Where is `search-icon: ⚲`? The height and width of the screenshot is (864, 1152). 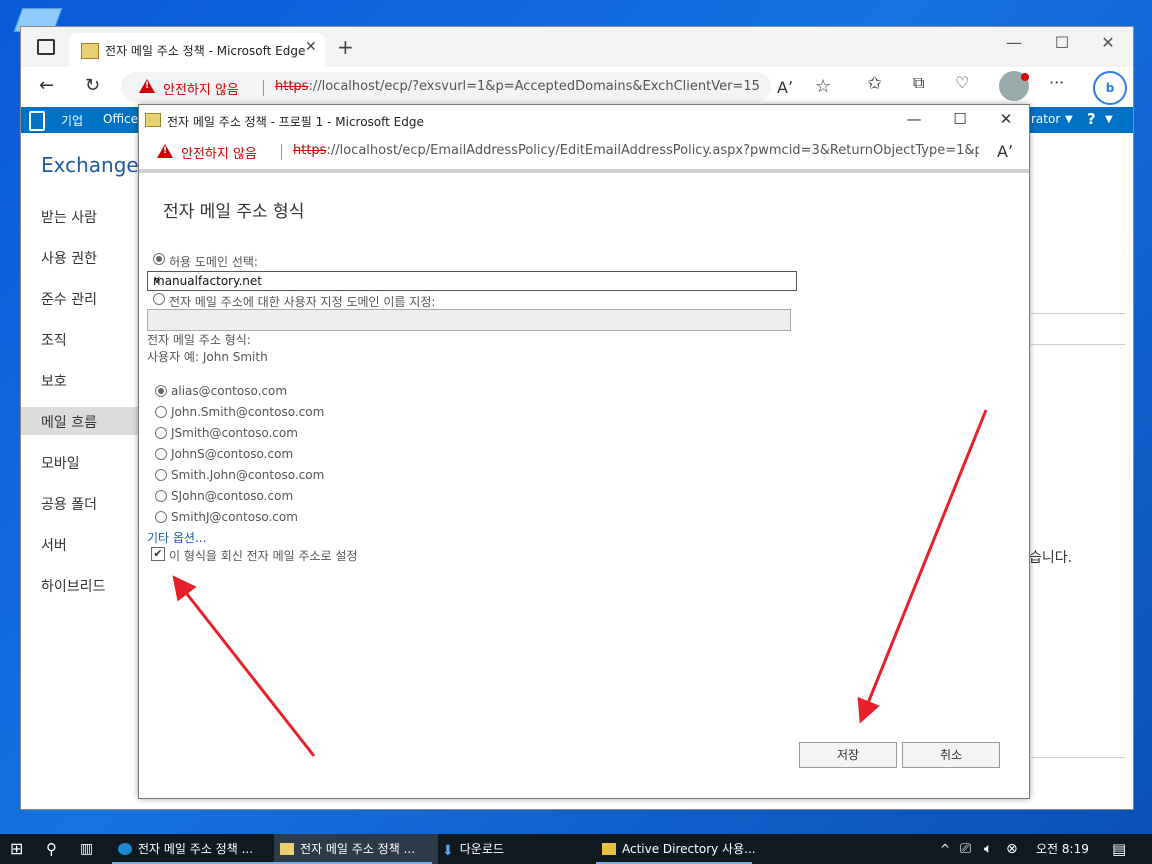
search-icon: ⚲ is located at coordinates (56, 849).